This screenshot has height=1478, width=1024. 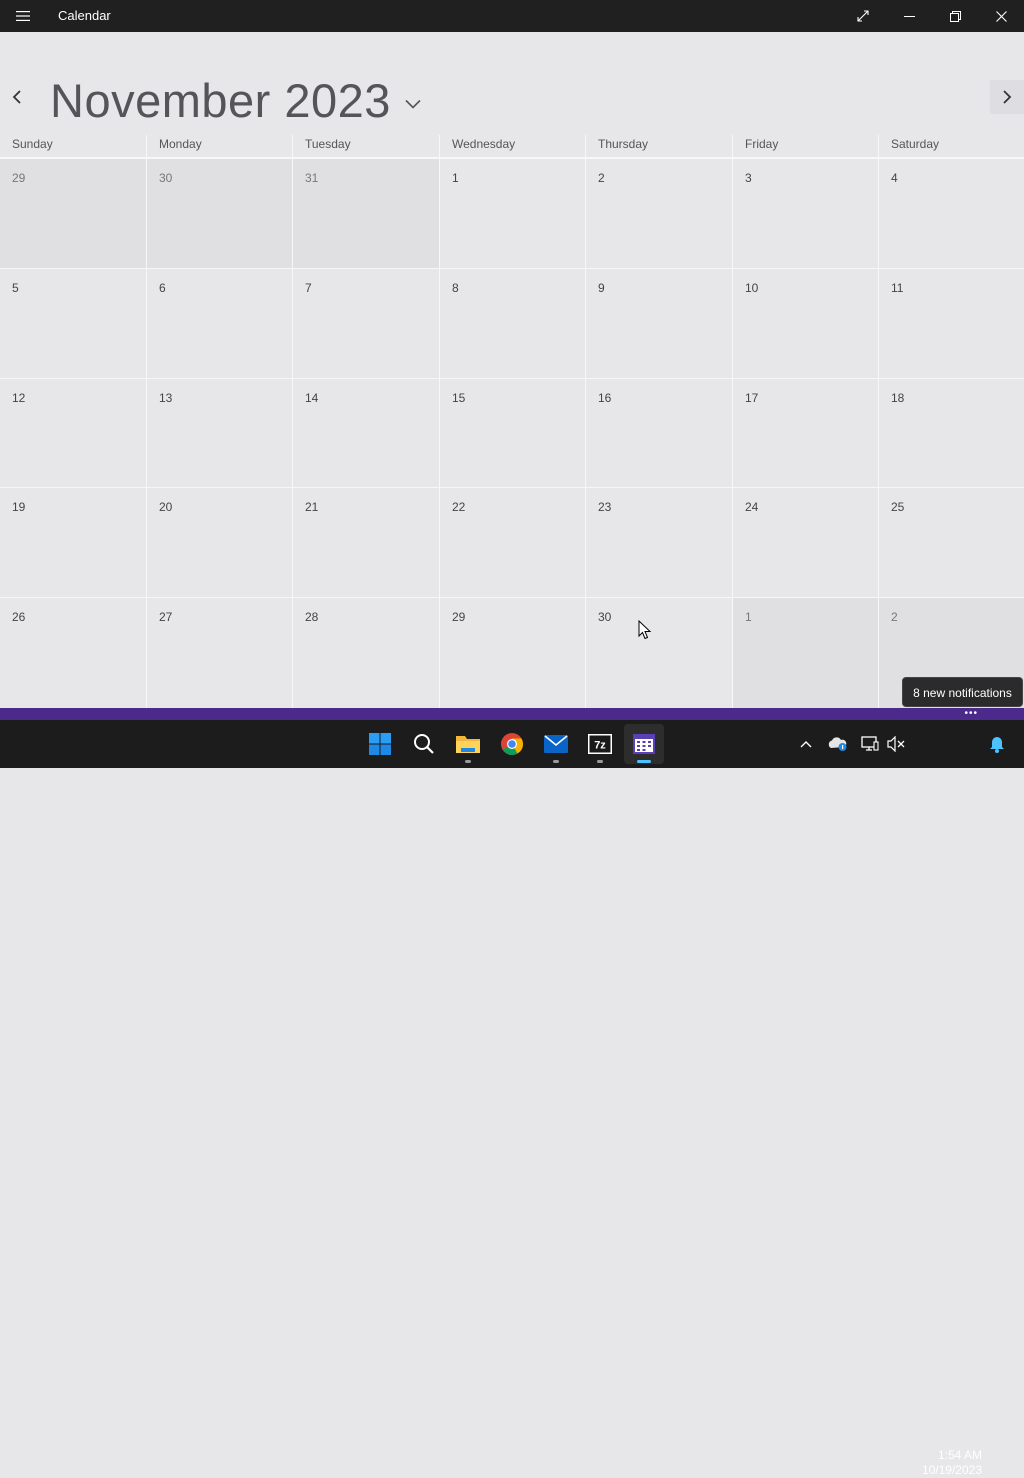 What do you see at coordinates (909, 16) in the screenshot?
I see `minimize-button` at bounding box center [909, 16].